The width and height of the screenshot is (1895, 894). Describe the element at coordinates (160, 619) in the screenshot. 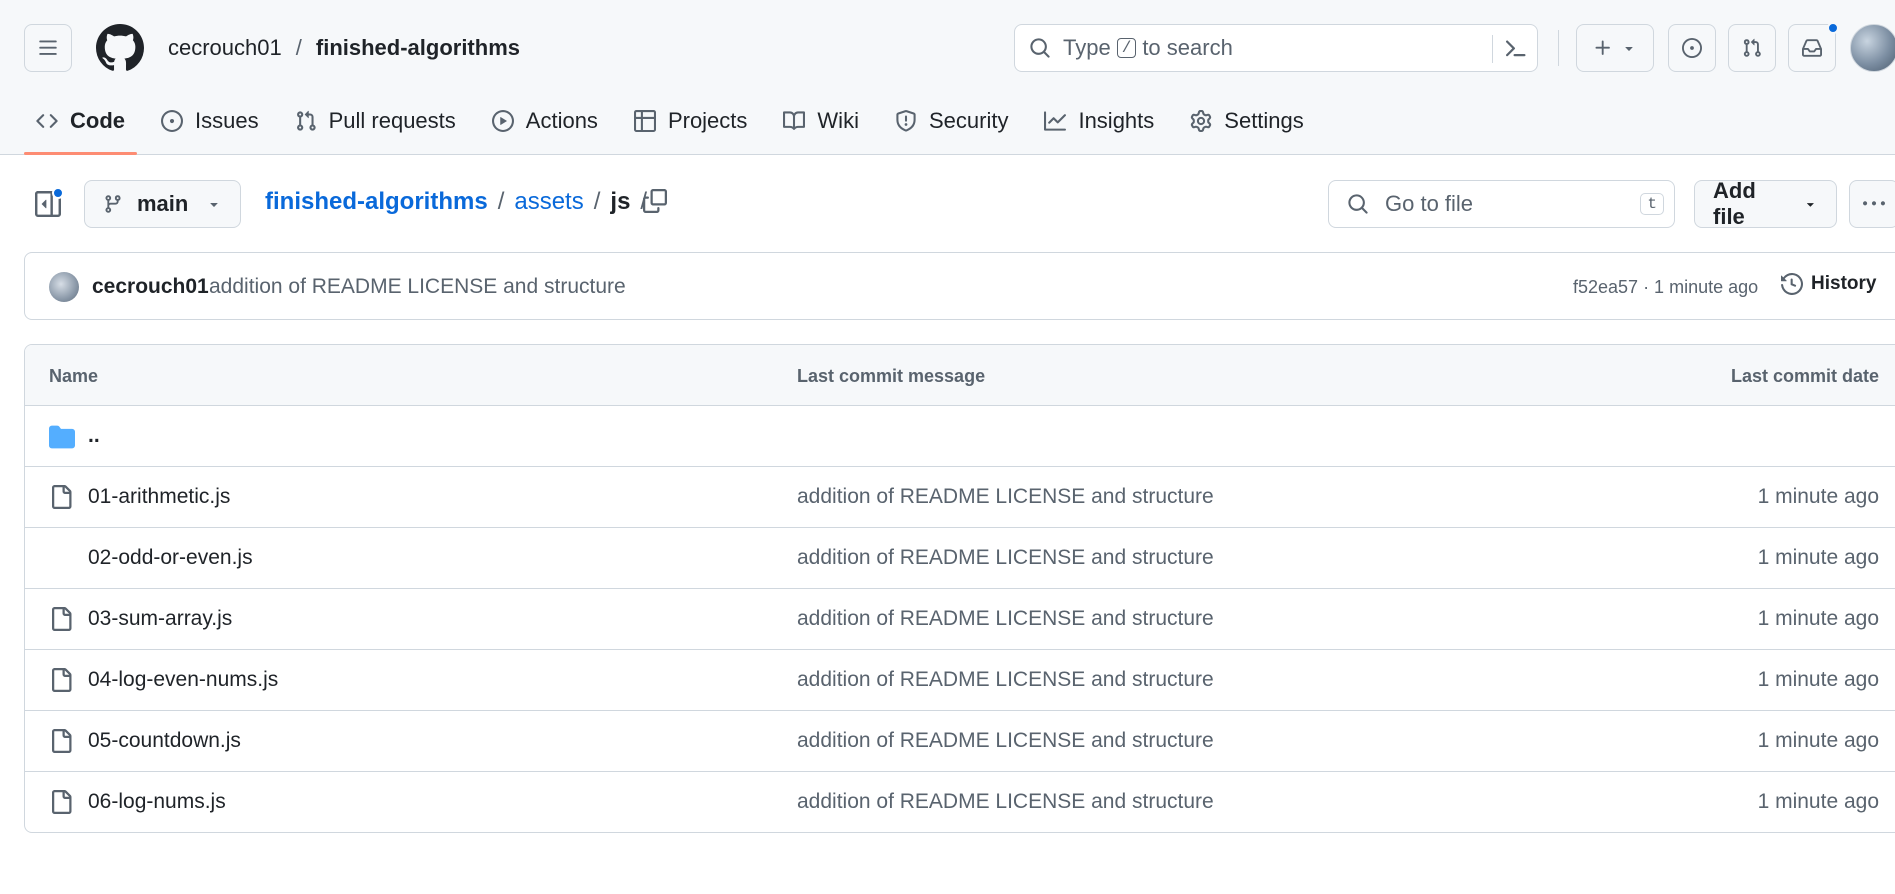

I see `file-name-link: 03-sum-array.js` at that location.